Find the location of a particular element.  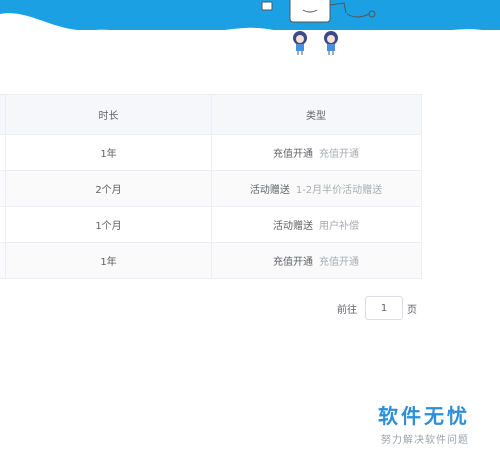

type-cell: 活动赠送 1-2月半价活动赠送 is located at coordinates (316, 188).